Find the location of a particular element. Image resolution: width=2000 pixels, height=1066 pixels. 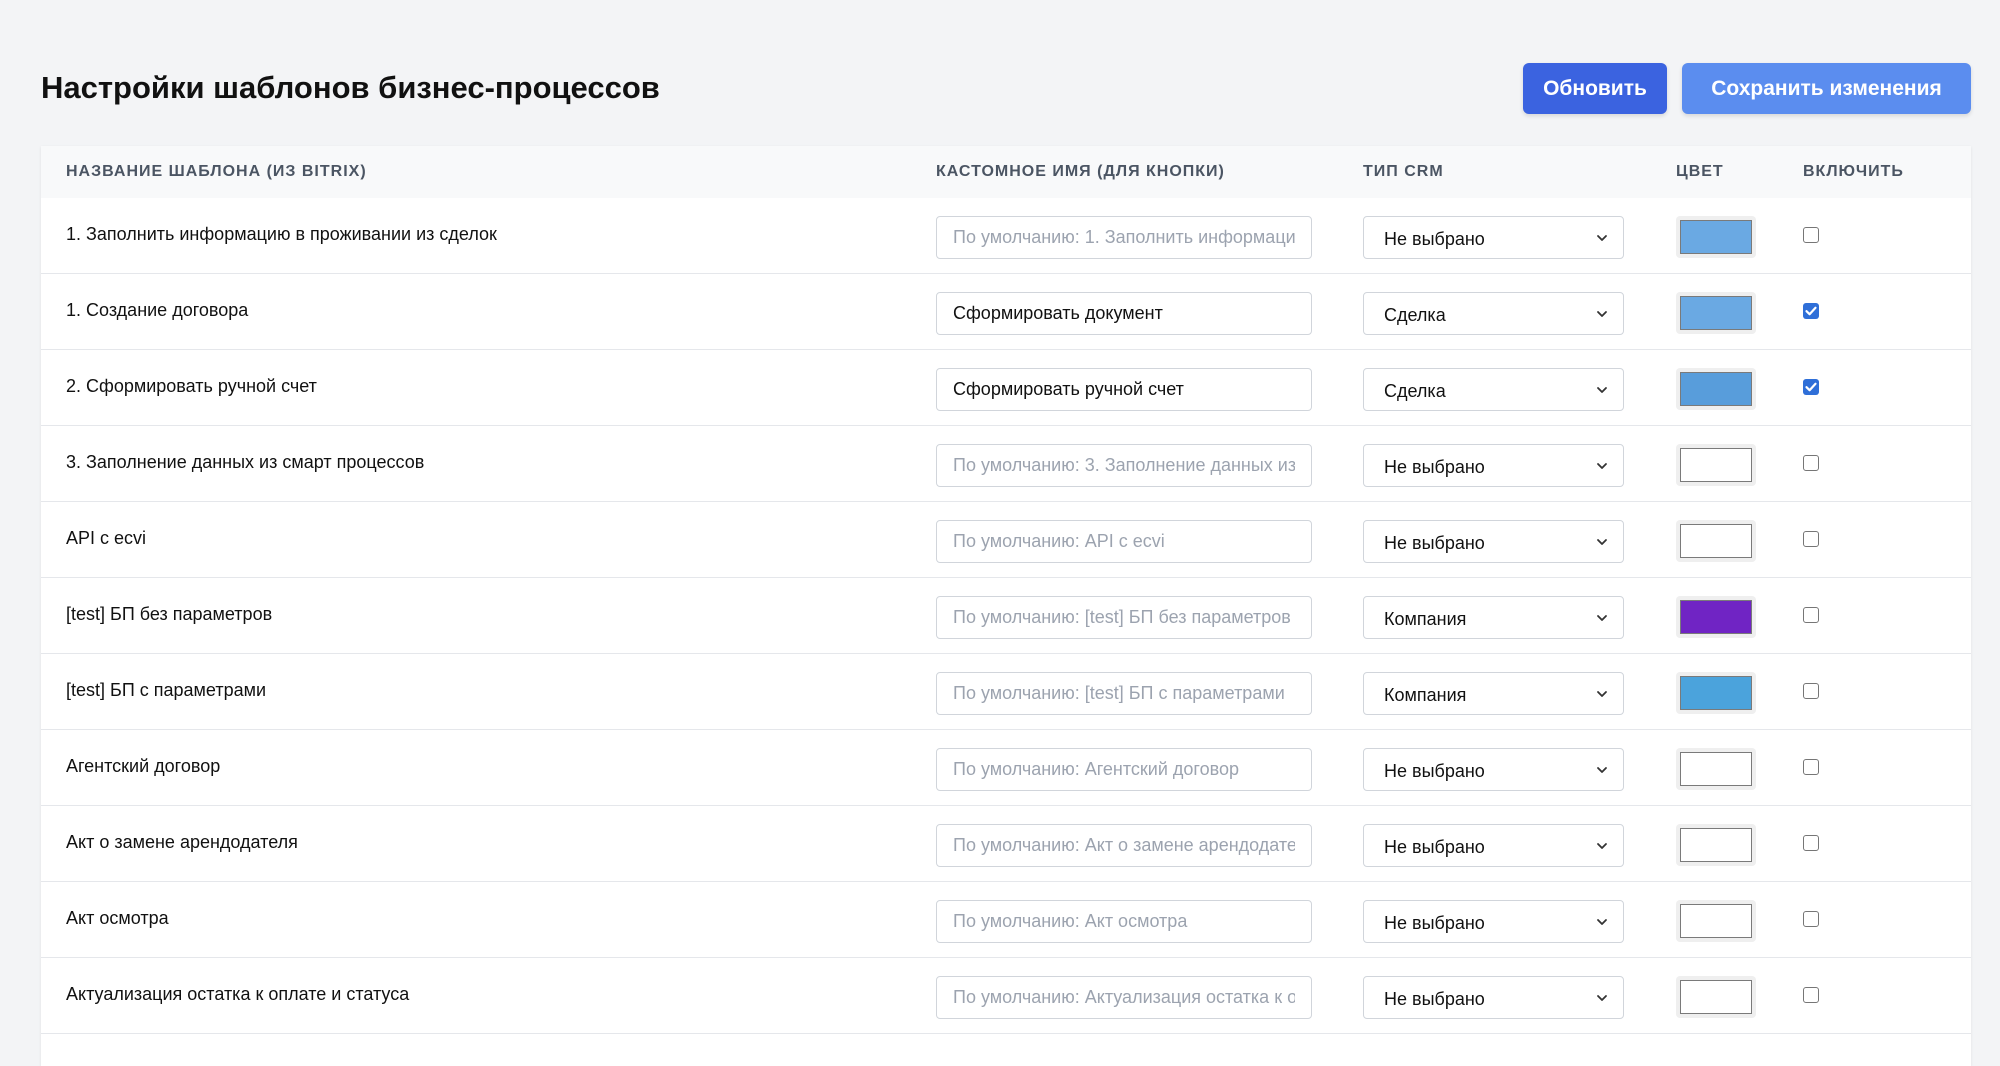

column-header-template-name: Название шаблона (из Bitrix) is located at coordinates (216, 171).